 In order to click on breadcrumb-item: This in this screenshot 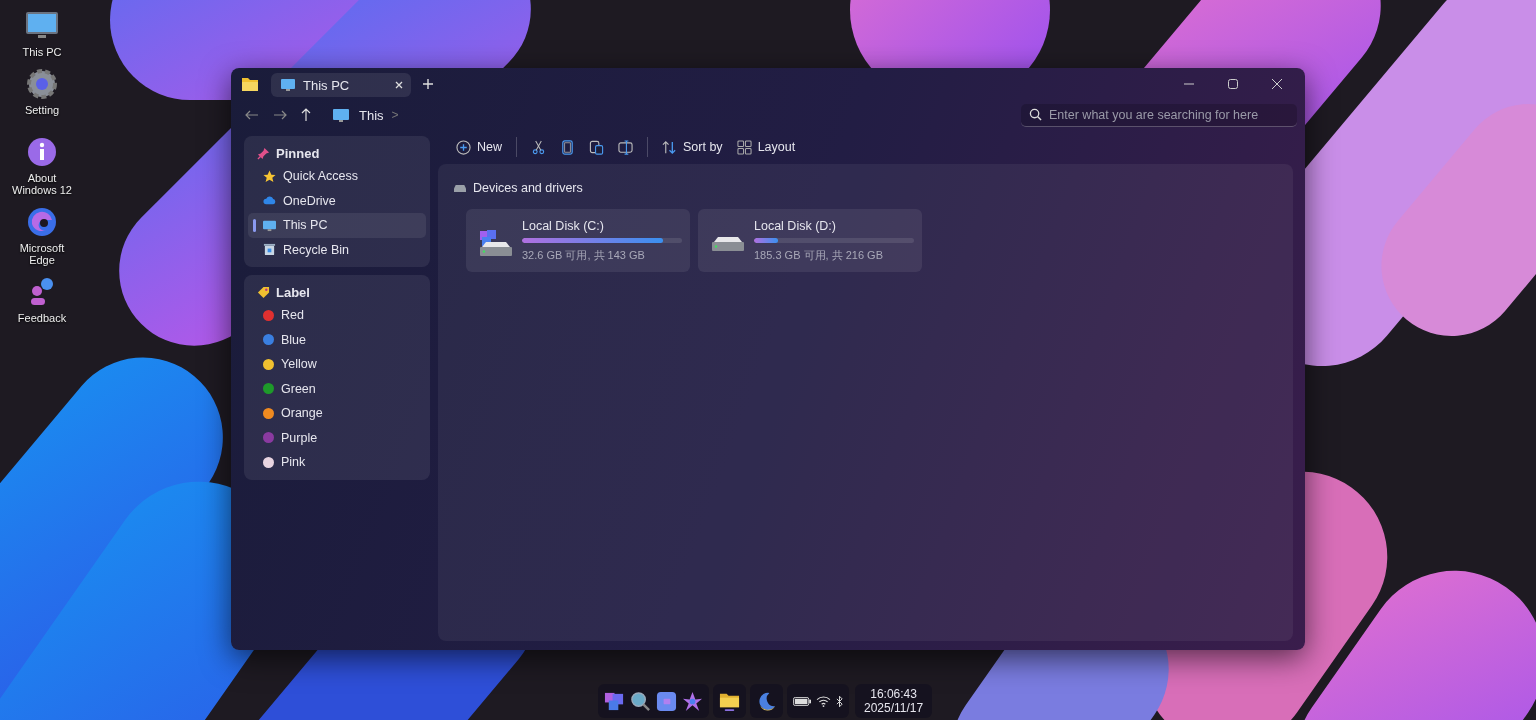, I will do `click(371, 115)`.